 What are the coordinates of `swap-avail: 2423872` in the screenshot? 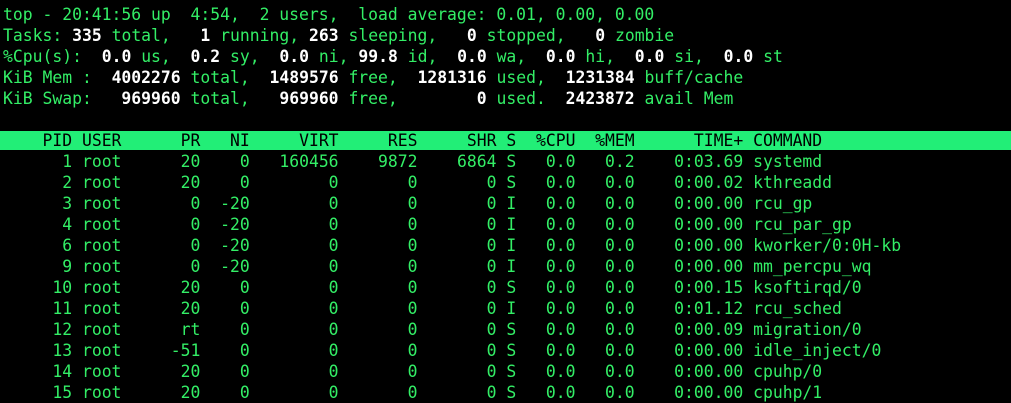 It's located at (600, 98).